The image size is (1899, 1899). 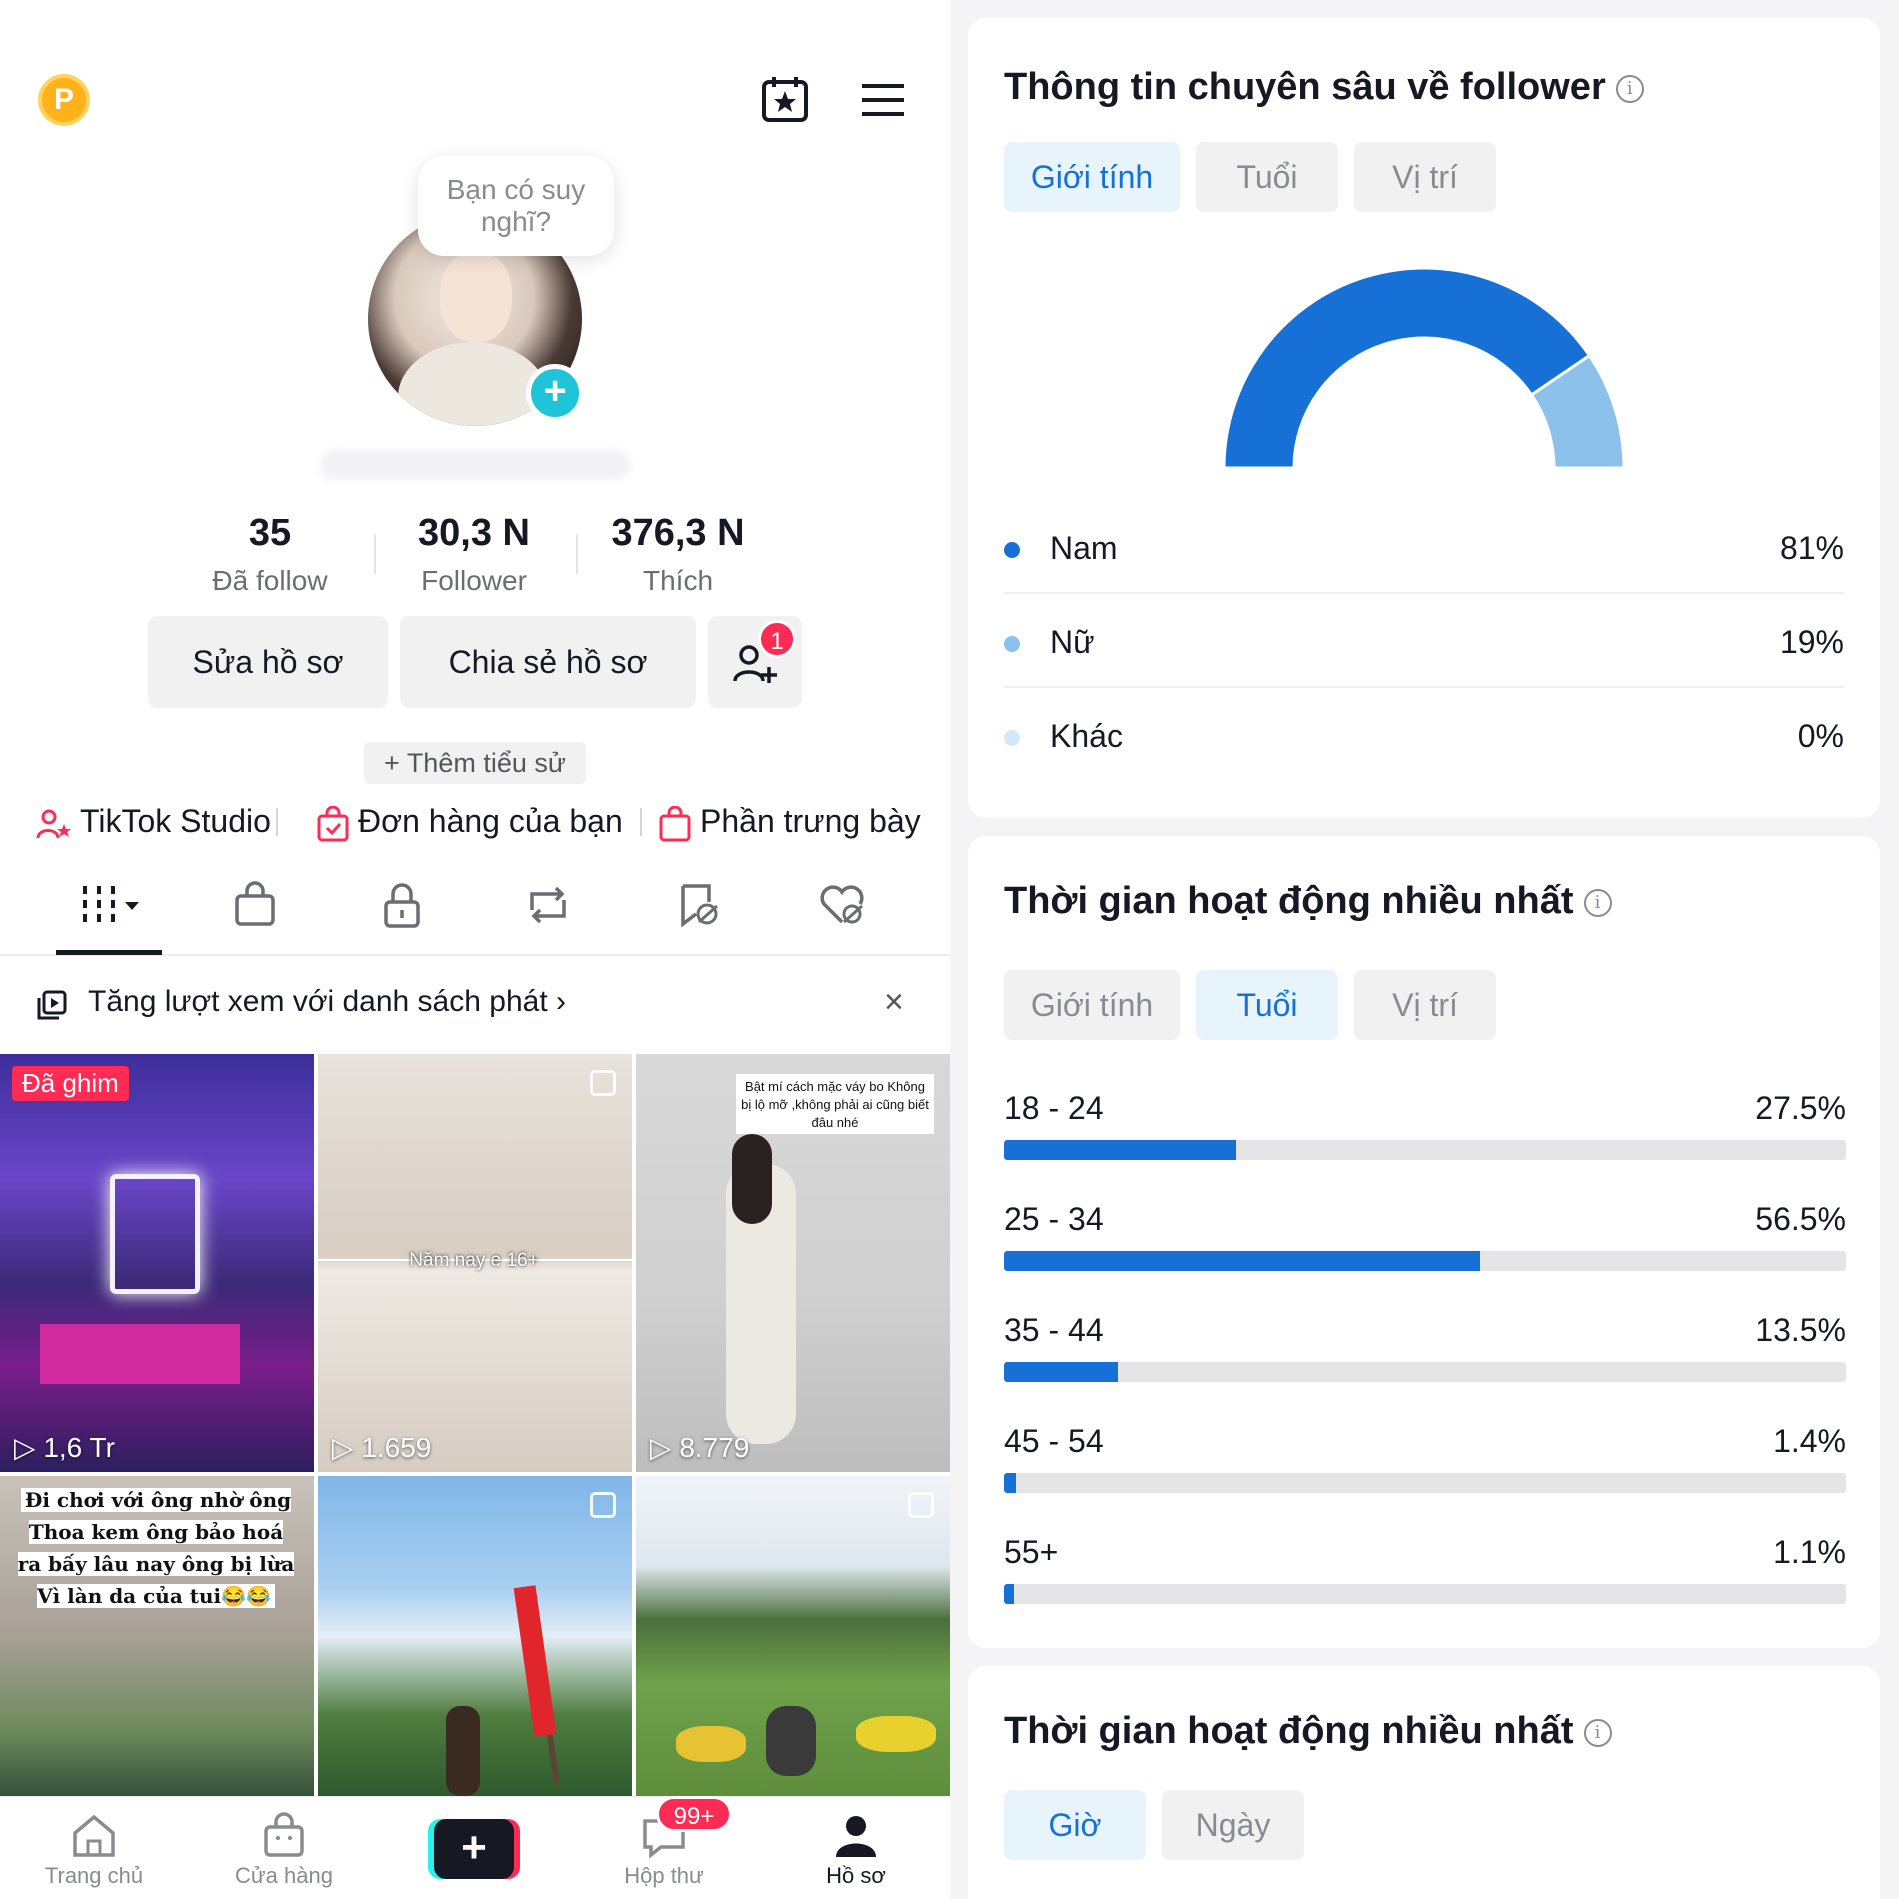 What do you see at coordinates (473, 384) in the screenshot?
I see `avatar-shirt` at bounding box center [473, 384].